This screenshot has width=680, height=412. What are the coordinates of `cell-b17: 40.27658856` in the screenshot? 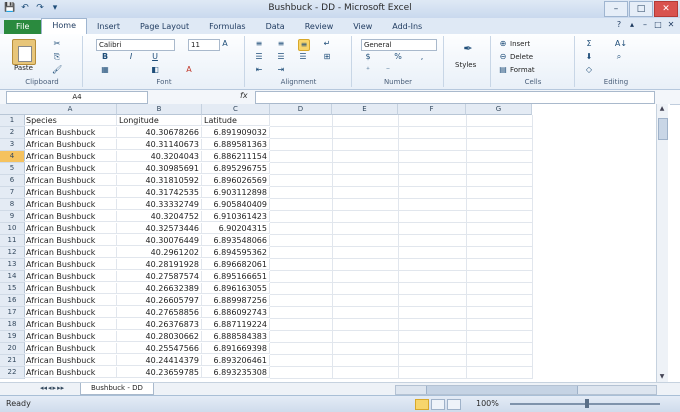 It's located at (159, 312).